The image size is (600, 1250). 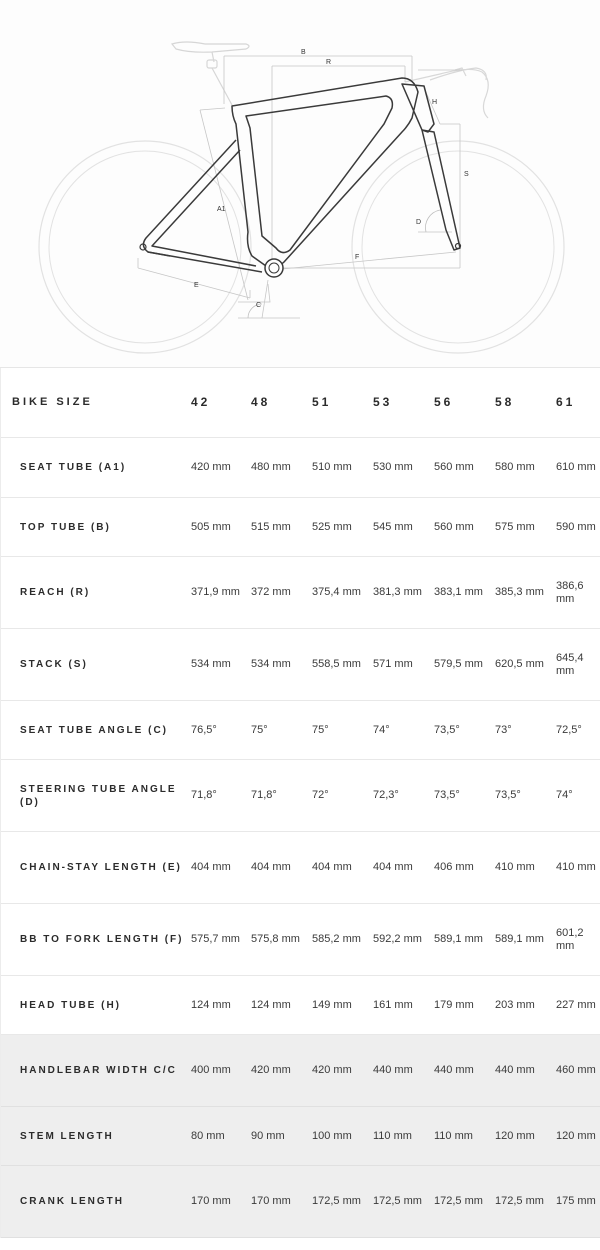 I want to click on table-cell: 161 mm, so click(x=393, y=1004).